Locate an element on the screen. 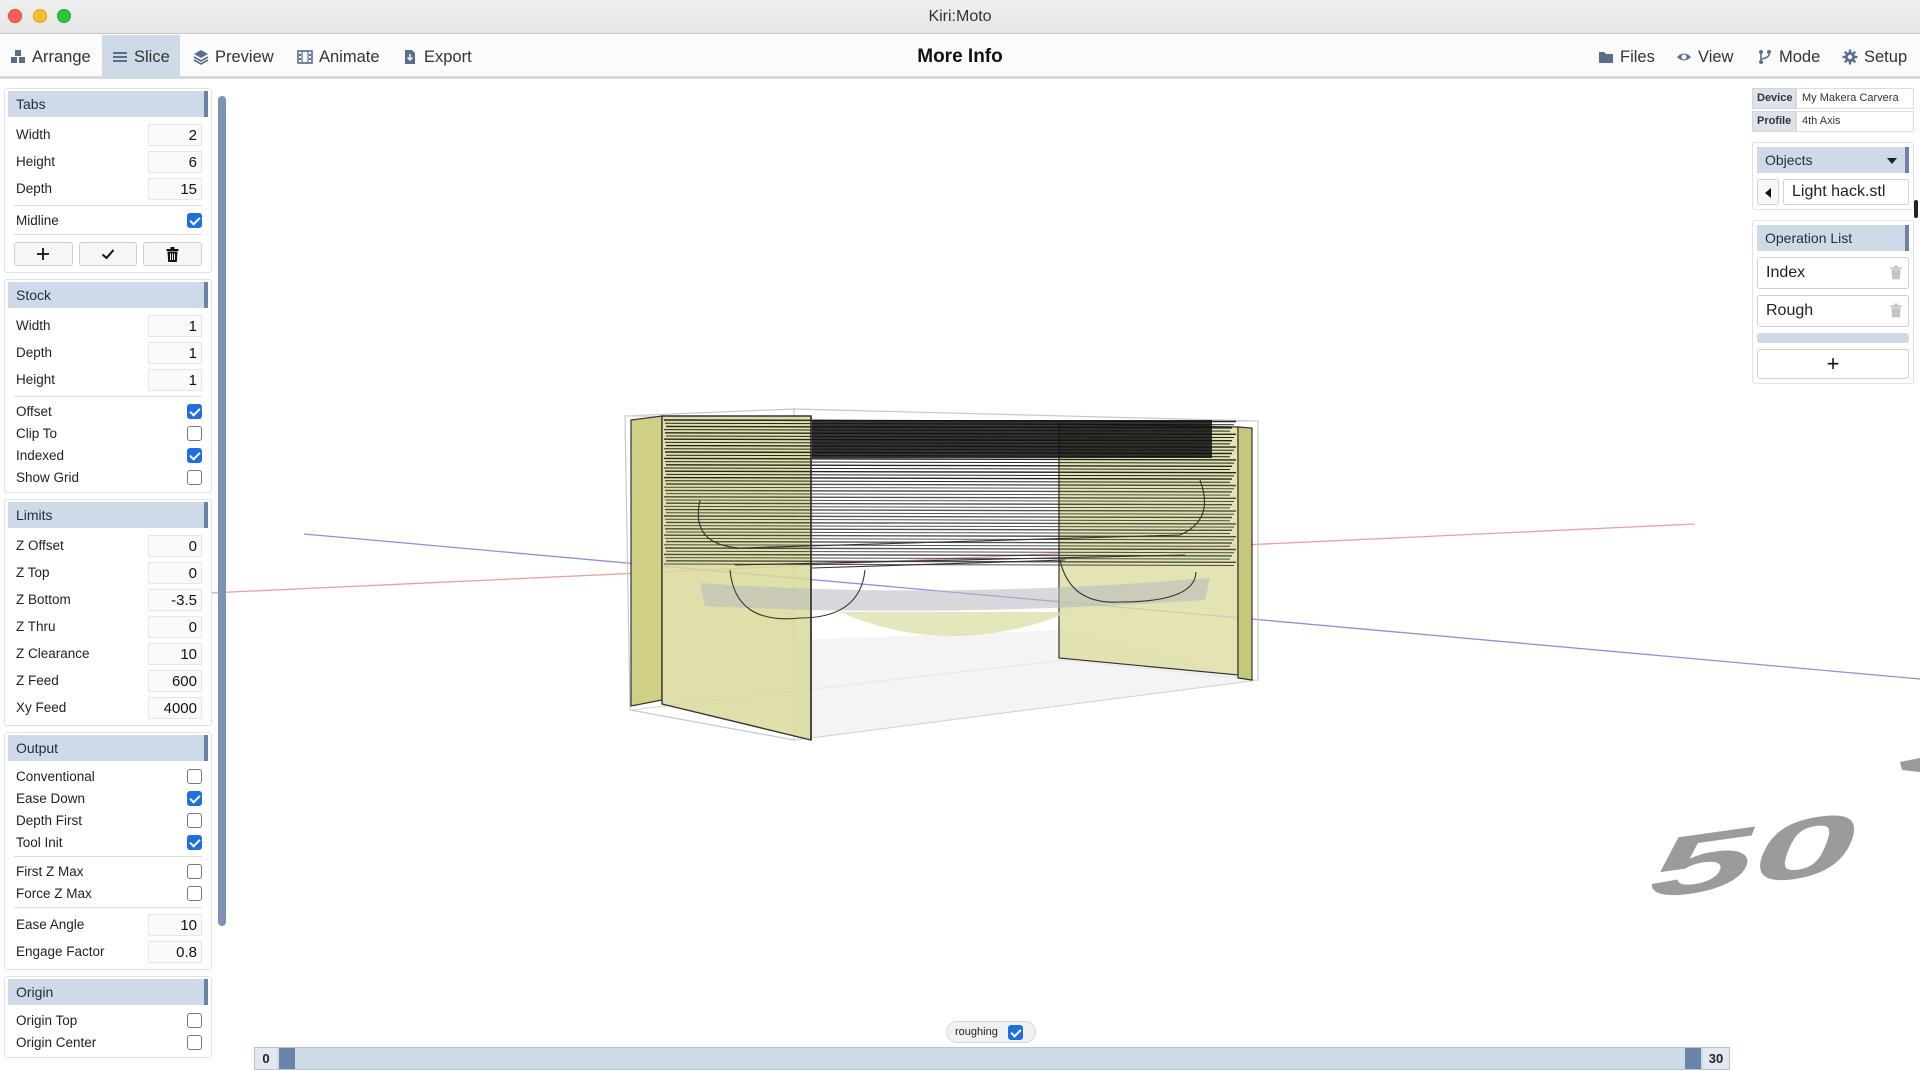 This screenshot has width=1920, height=1070. add-operation-button: + is located at coordinates (1833, 364).